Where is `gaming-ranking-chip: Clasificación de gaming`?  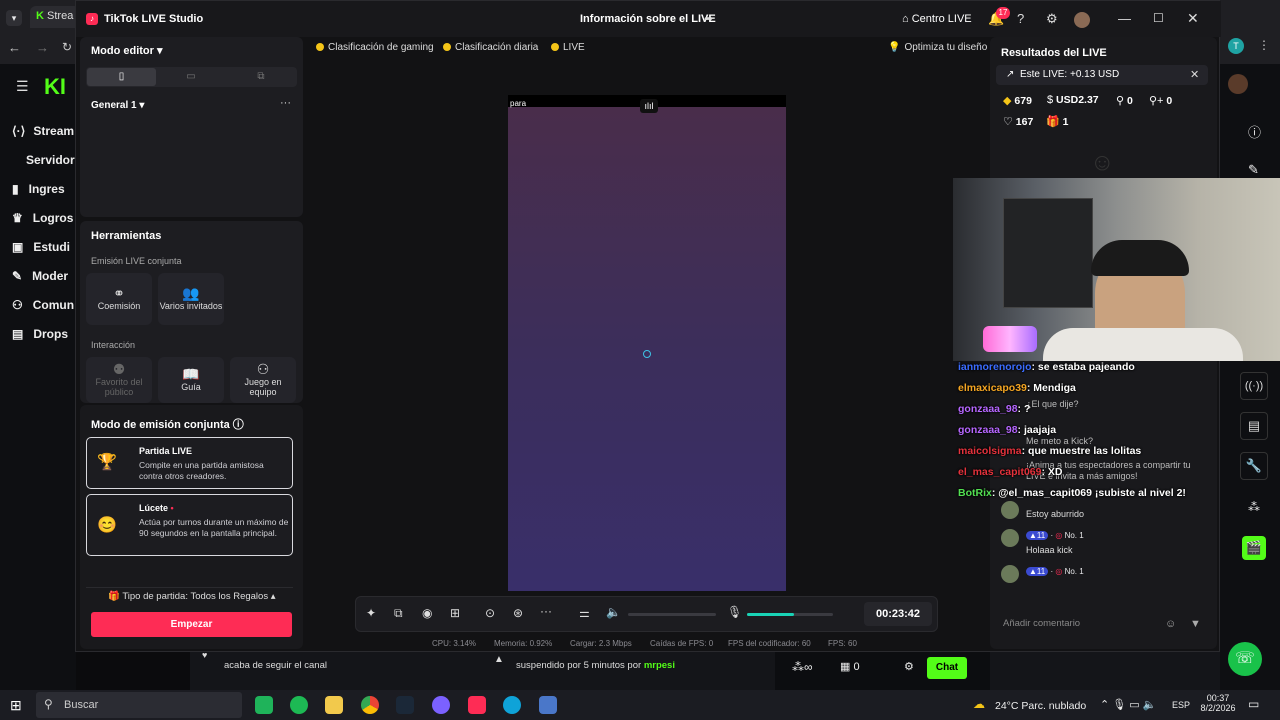 gaming-ranking-chip: Clasificación de gaming is located at coordinates (375, 47).